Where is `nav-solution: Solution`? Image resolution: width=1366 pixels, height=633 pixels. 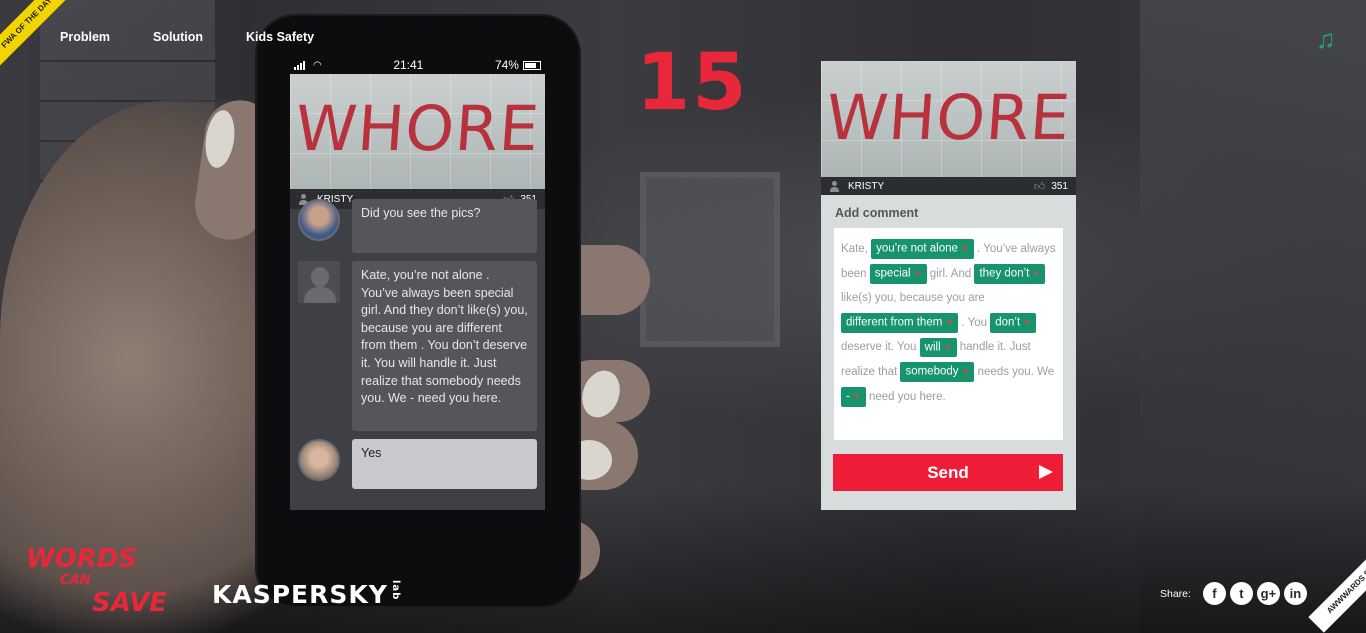 nav-solution: Solution is located at coordinates (178, 37).